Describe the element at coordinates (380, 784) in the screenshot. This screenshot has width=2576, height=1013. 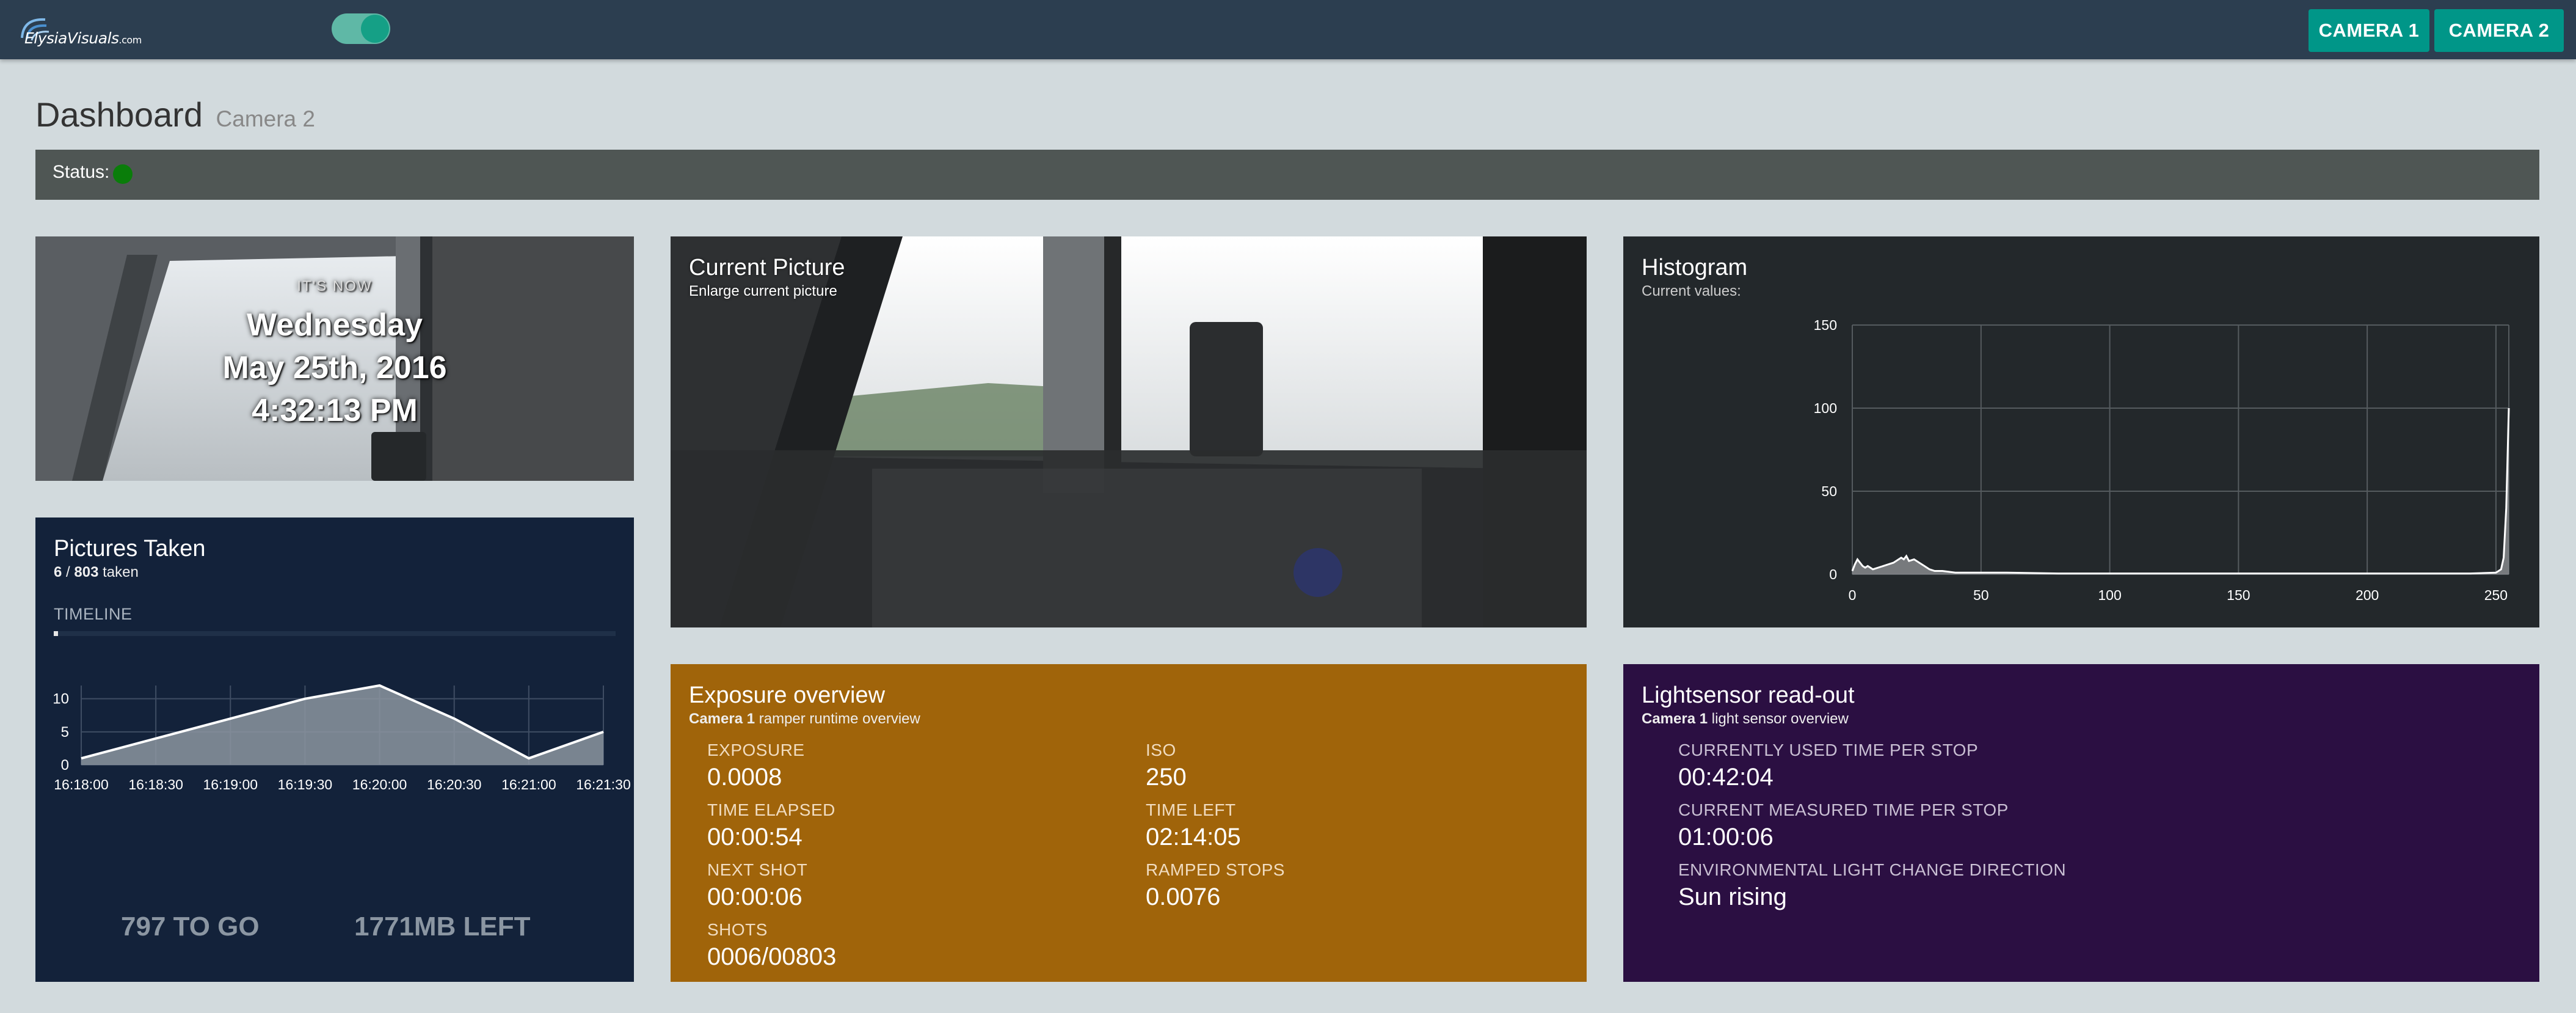
I see `x-tick-label: 16:20:00` at that location.